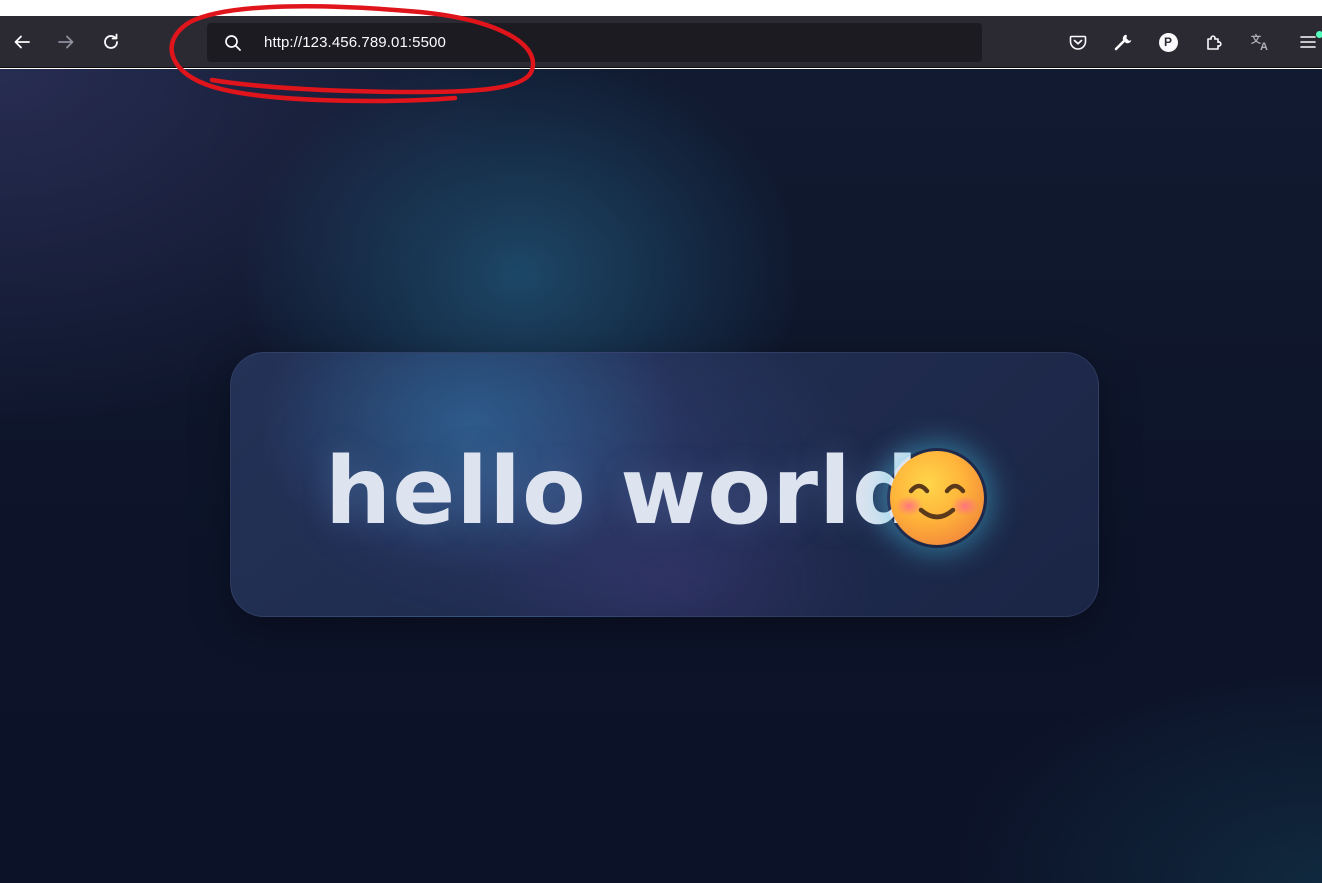 This screenshot has height=883, width=1322. I want to click on translate-icon: 文 A, so click(1259, 42).